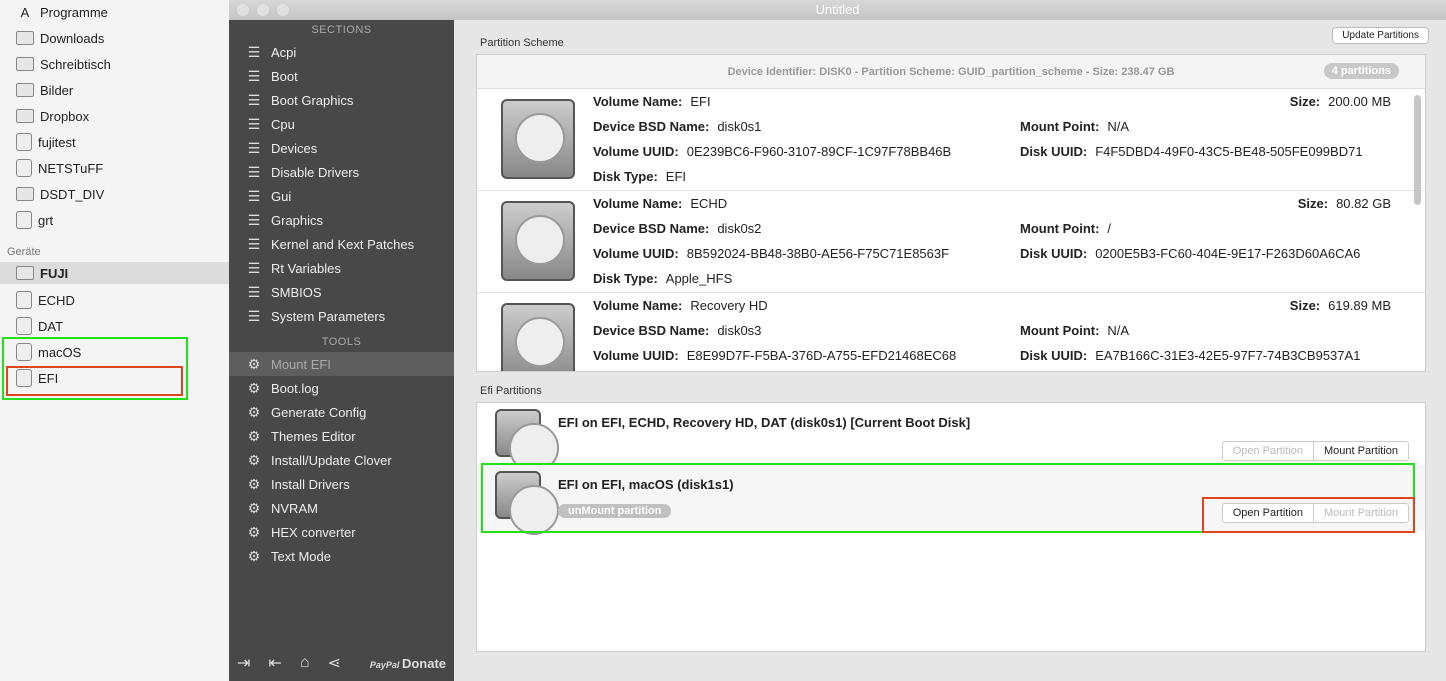 Image resolution: width=1446 pixels, height=681 pixels. Describe the element at coordinates (121, 326) in the screenshot. I see `finder-device-dat: DAT` at that location.